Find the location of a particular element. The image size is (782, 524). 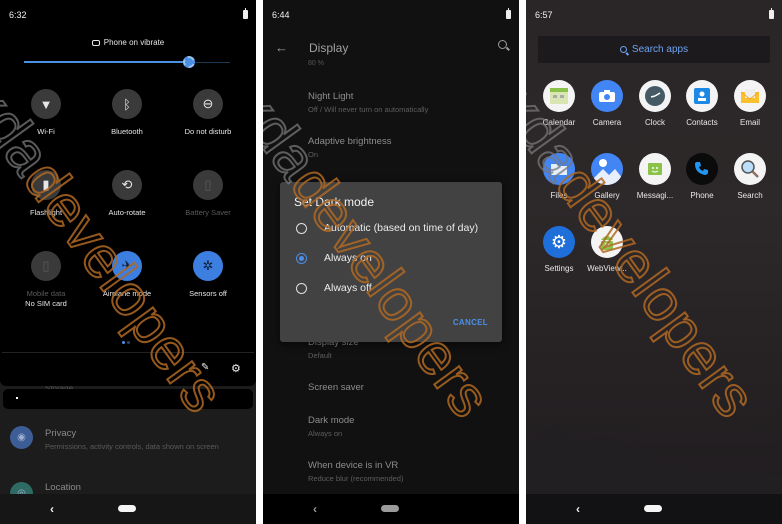

ringer-label: Phone on vibrate is located at coordinates (134, 42).